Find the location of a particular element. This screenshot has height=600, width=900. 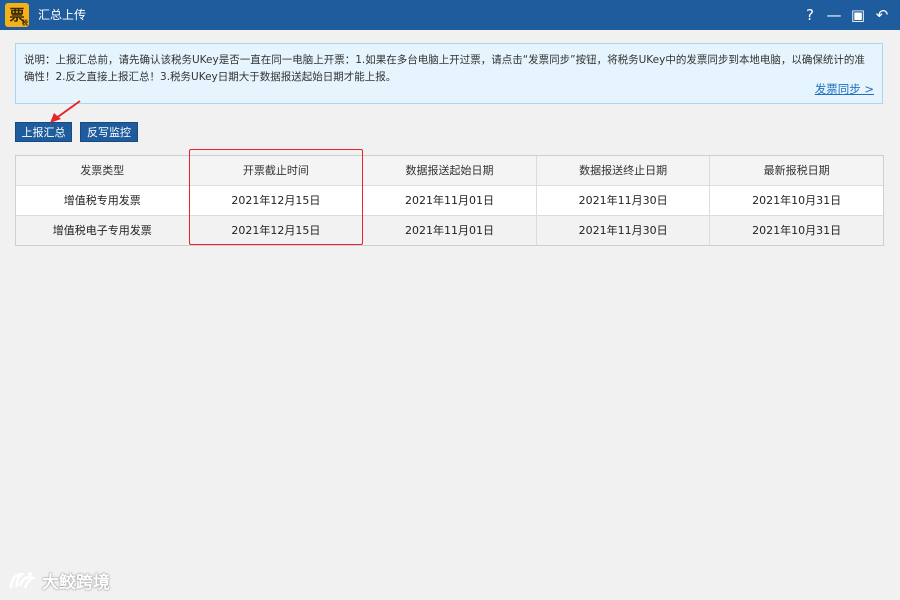

table-header-row: 发票类型 开票截止时间 数据报送起始日期 数据报送终止日期 最新报税日期 is located at coordinates (449, 170).